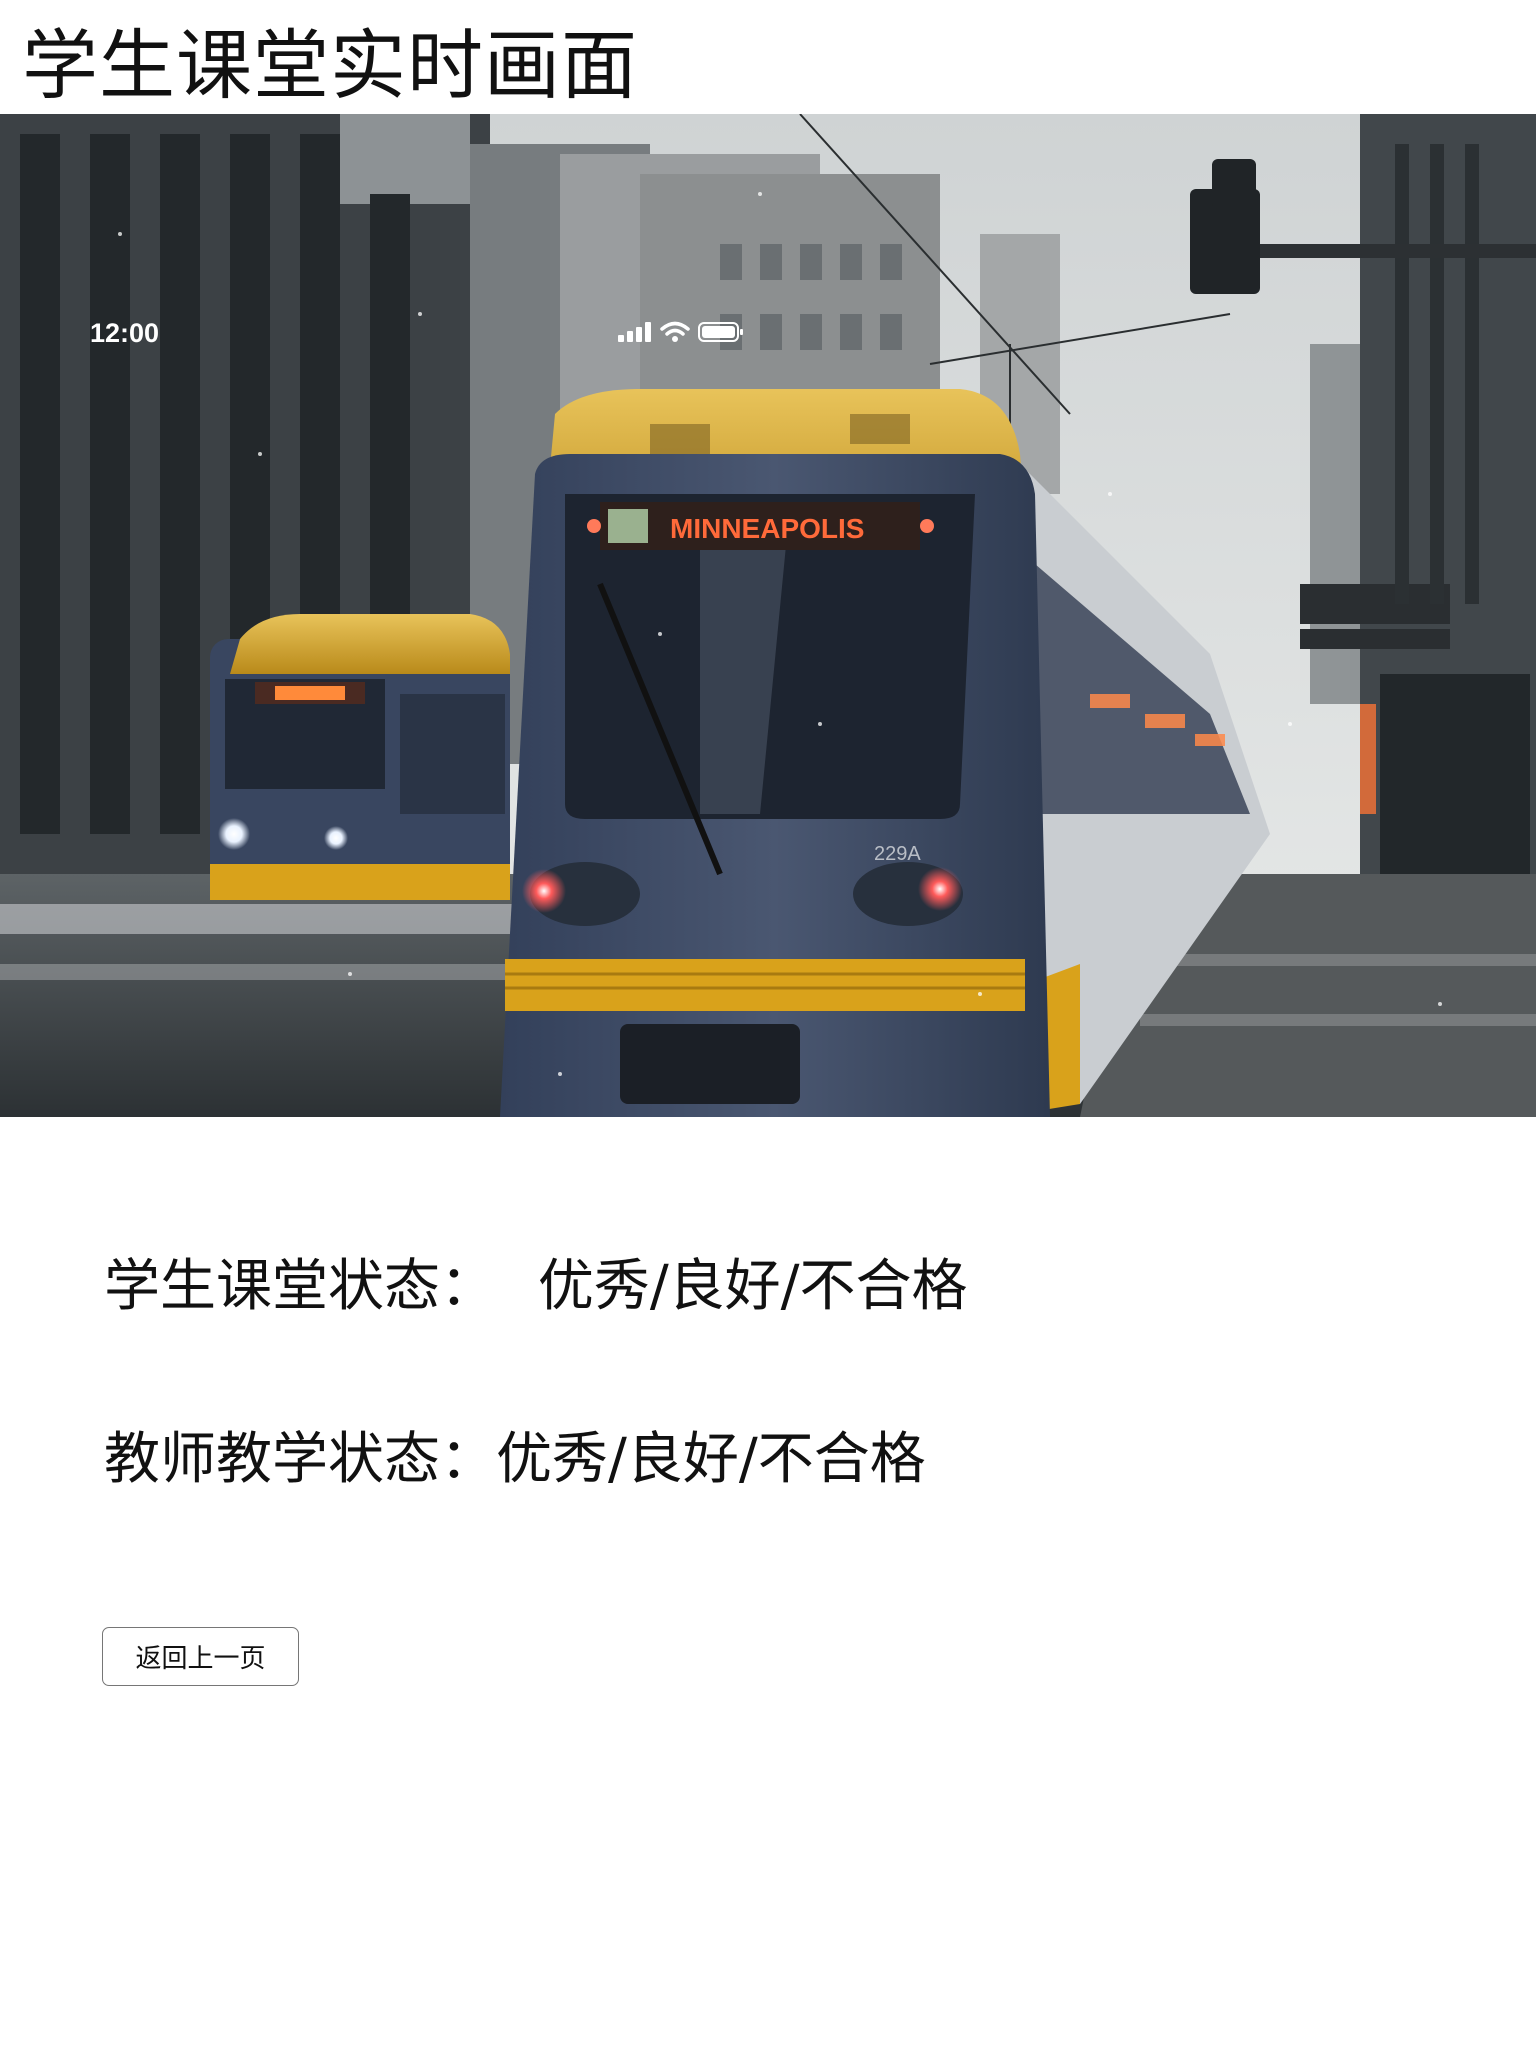 The width and height of the screenshot is (1536, 2048). I want to click on back-button: 返回上一页, so click(200, 1656).